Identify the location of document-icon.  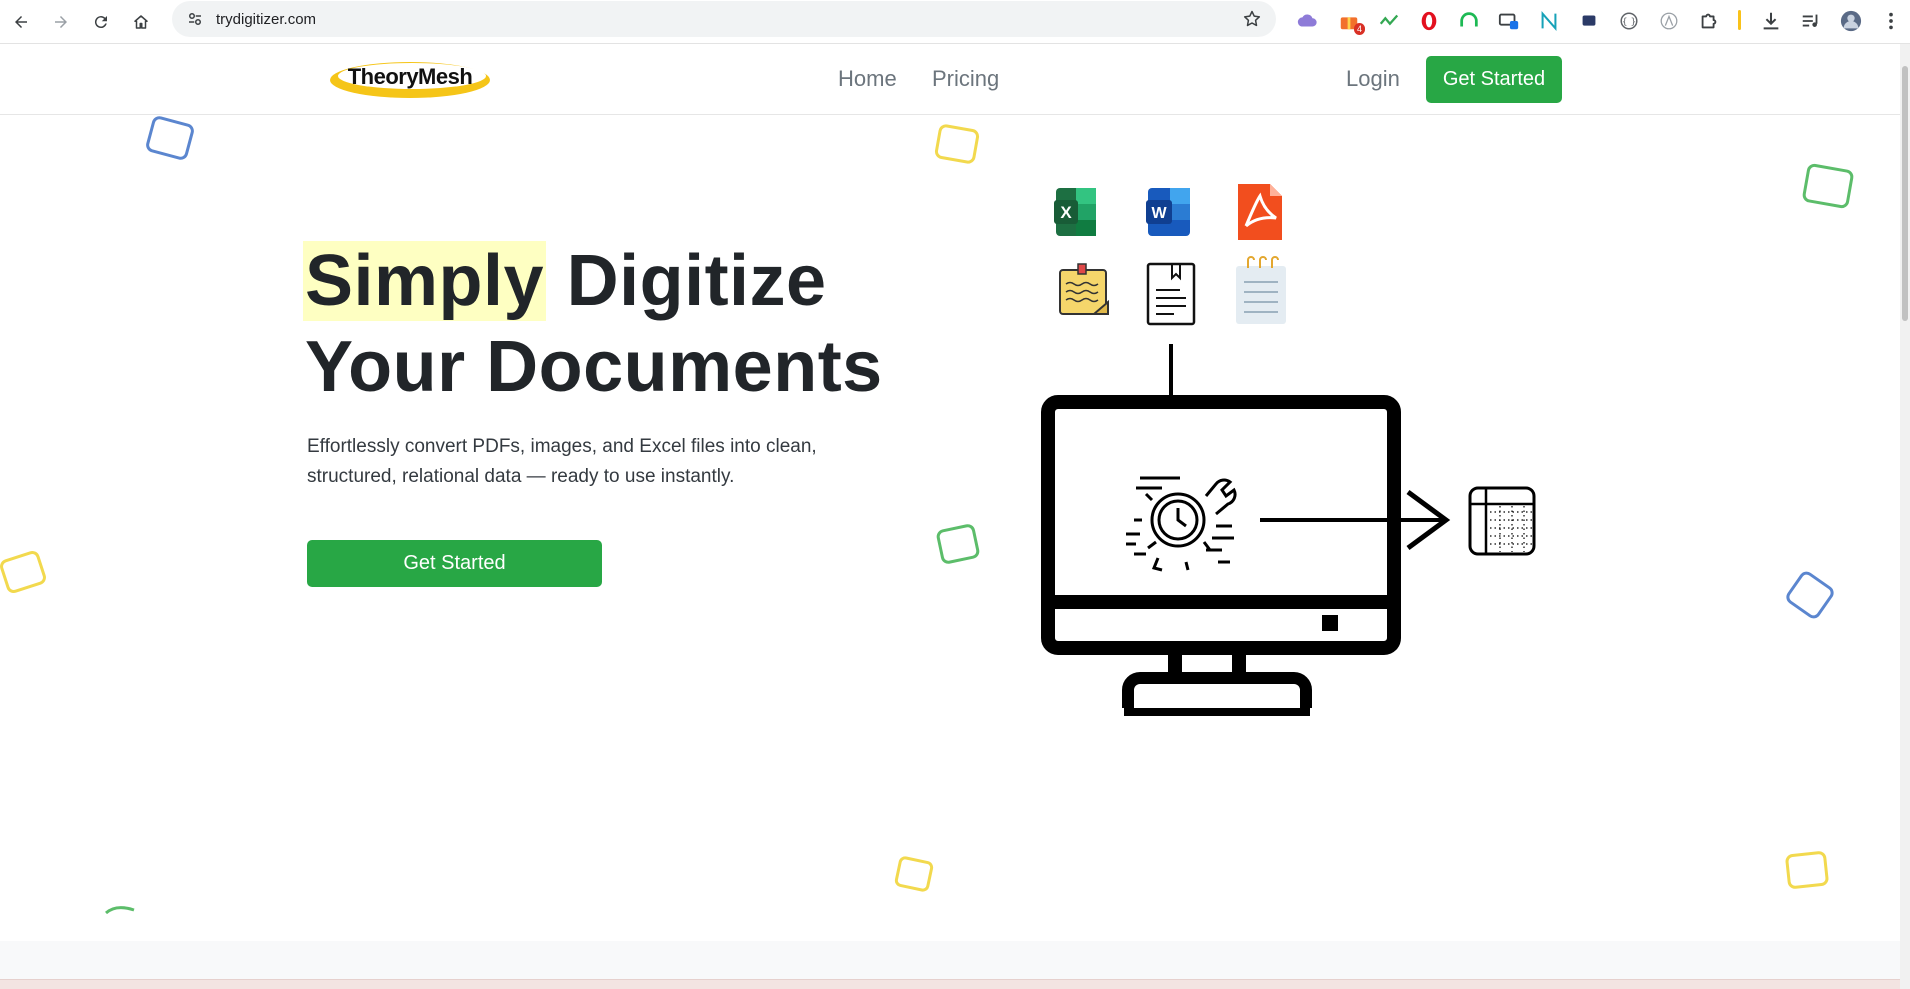
(1171, 294).